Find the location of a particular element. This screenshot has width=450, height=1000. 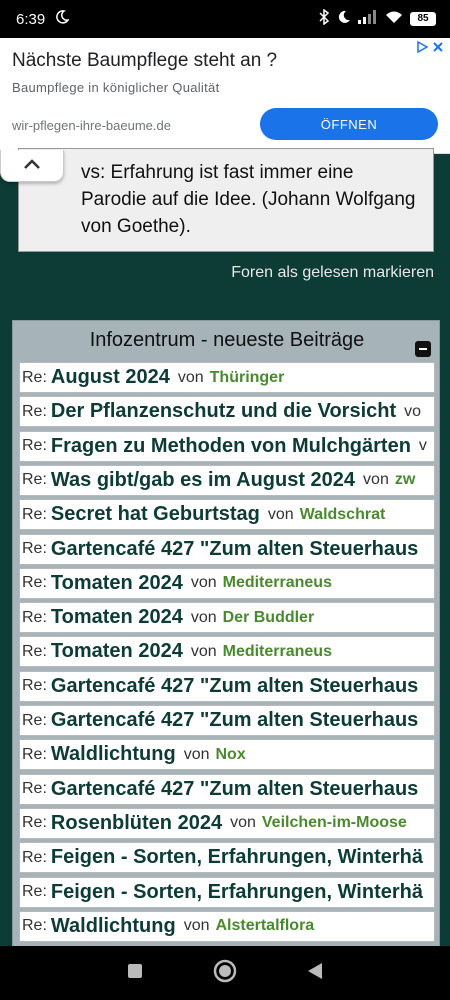

wifi-icon is located at coordinates (394, 19).